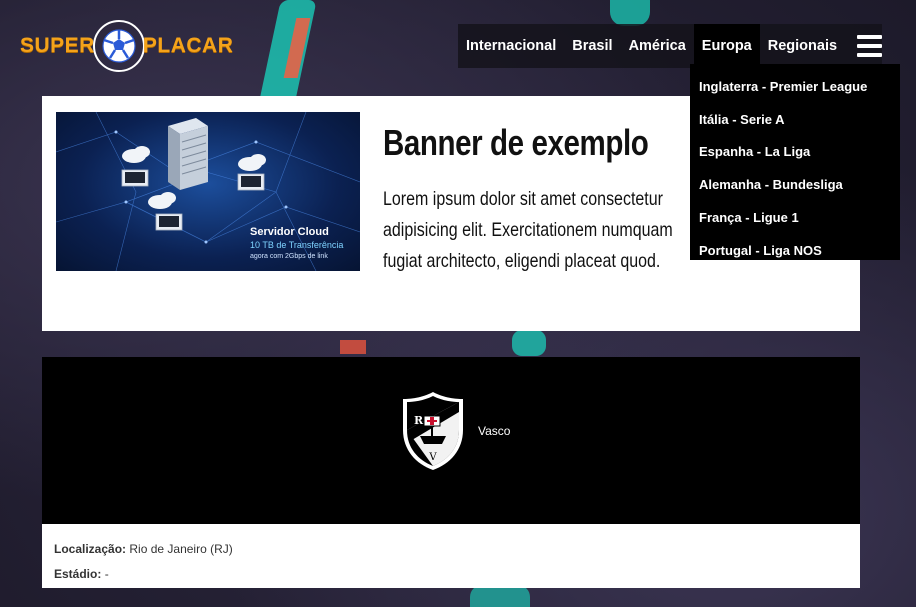 Image resolution: width=916 pixels, height=607 pixels. I want to click on nav-item-brasil: Brasil, so click(592, 46).